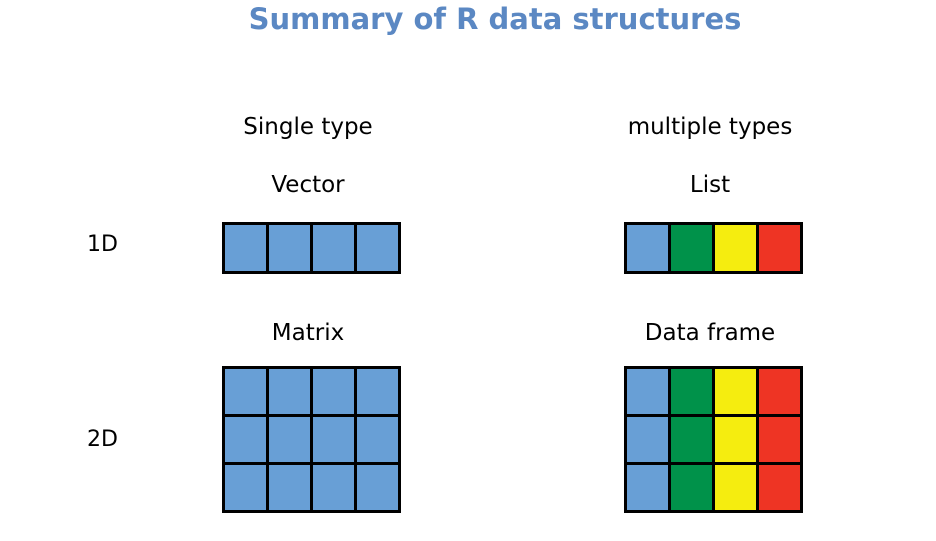  Describe the element at coordinates (102, 439) in the screenshot. I see `row-label-2d: 2D` at that location.